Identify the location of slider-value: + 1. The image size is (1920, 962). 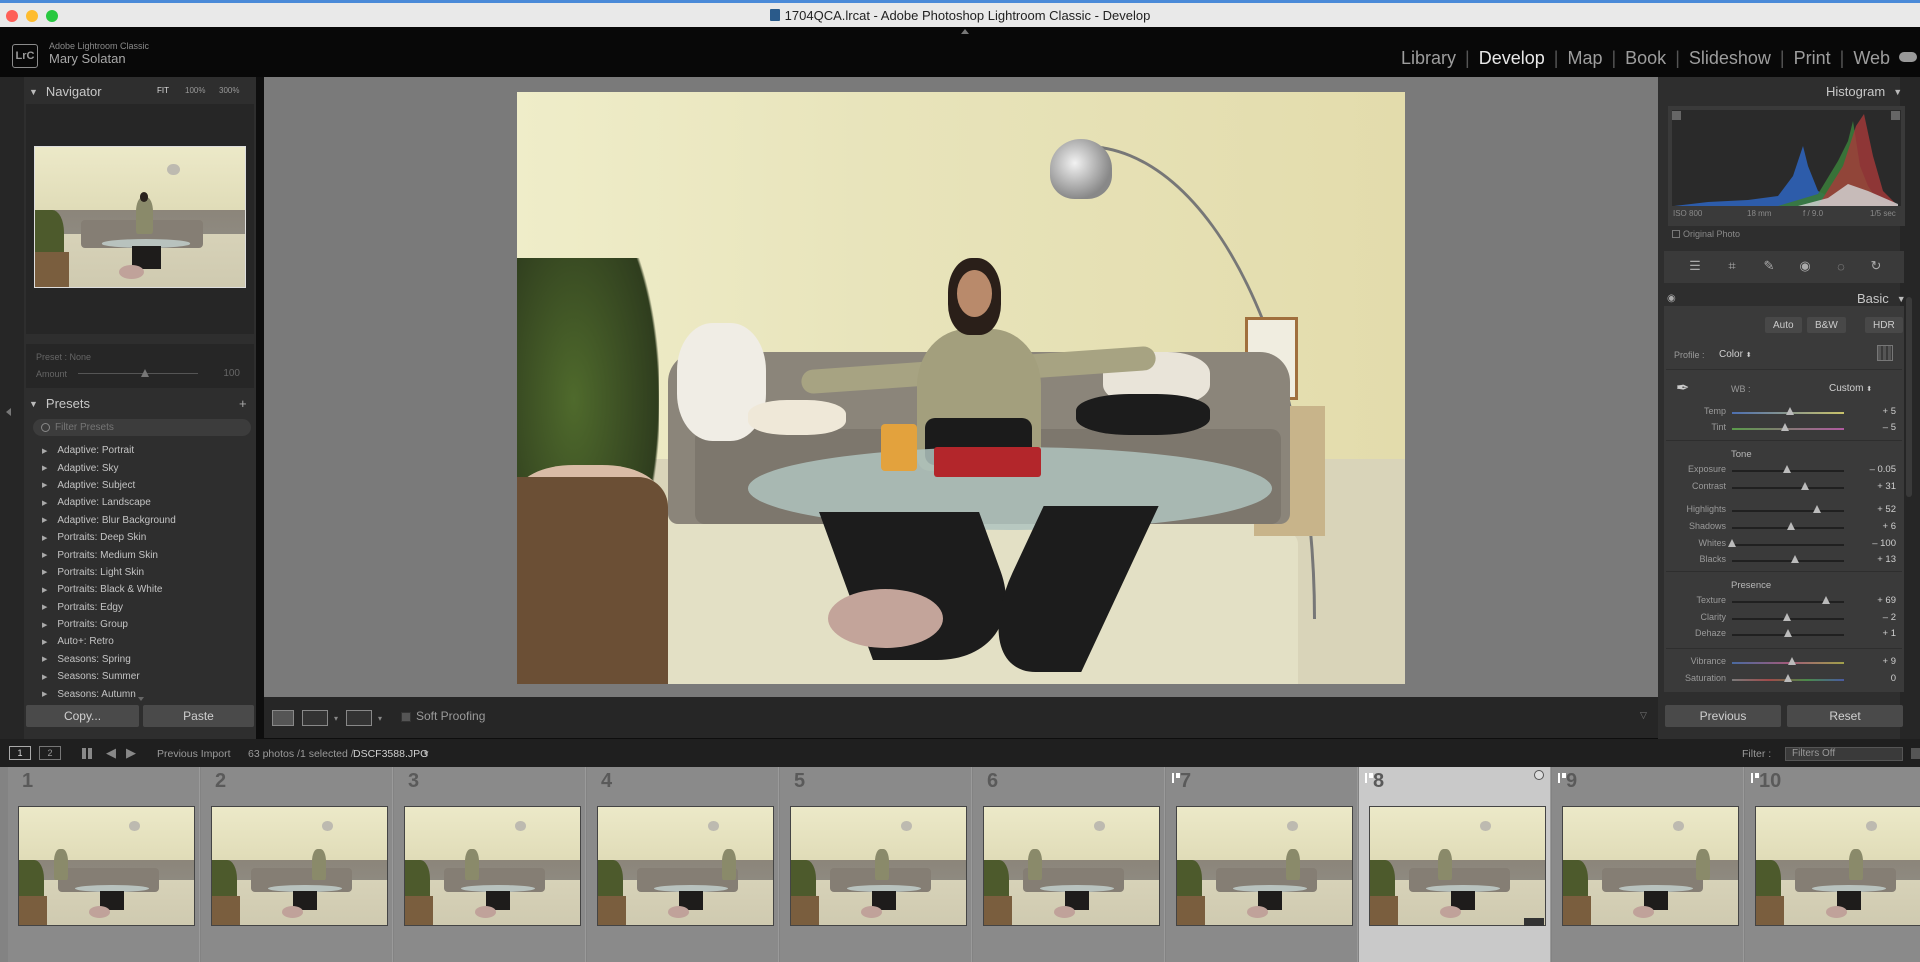
(1876, 633).